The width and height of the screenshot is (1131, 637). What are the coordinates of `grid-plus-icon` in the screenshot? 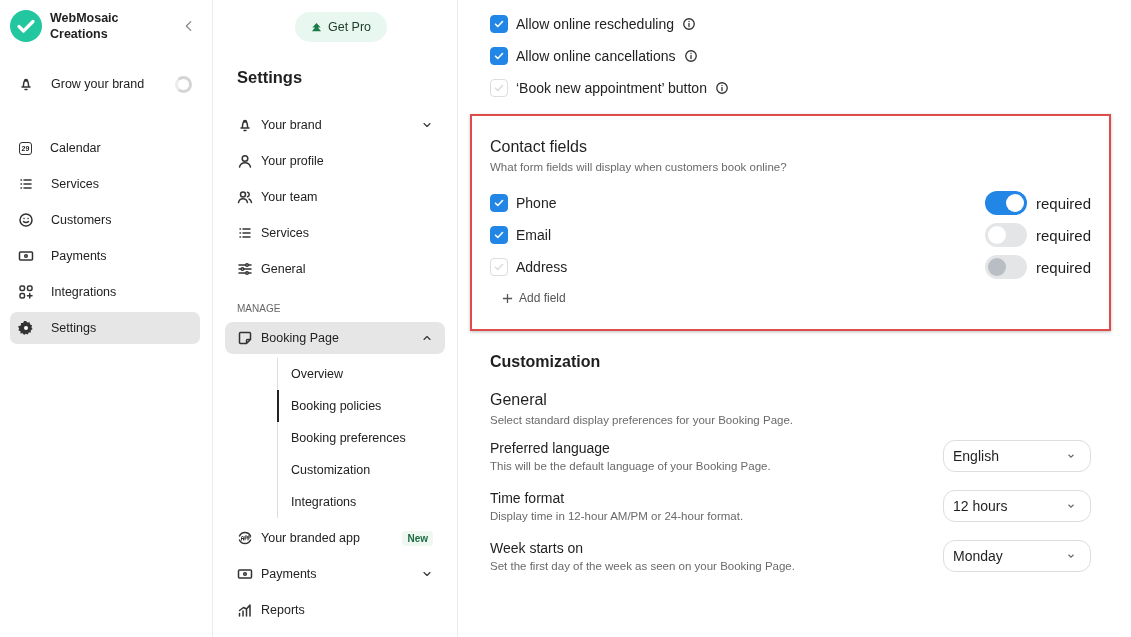 It's located at (26, 292).